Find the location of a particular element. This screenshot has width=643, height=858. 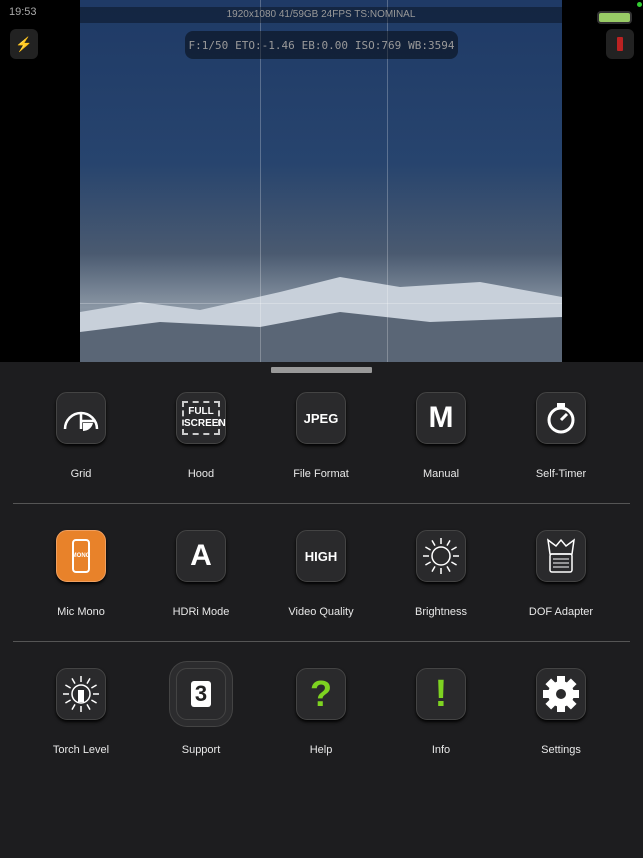

wb-value: WB:3594 is located at coordinates (431, 45).